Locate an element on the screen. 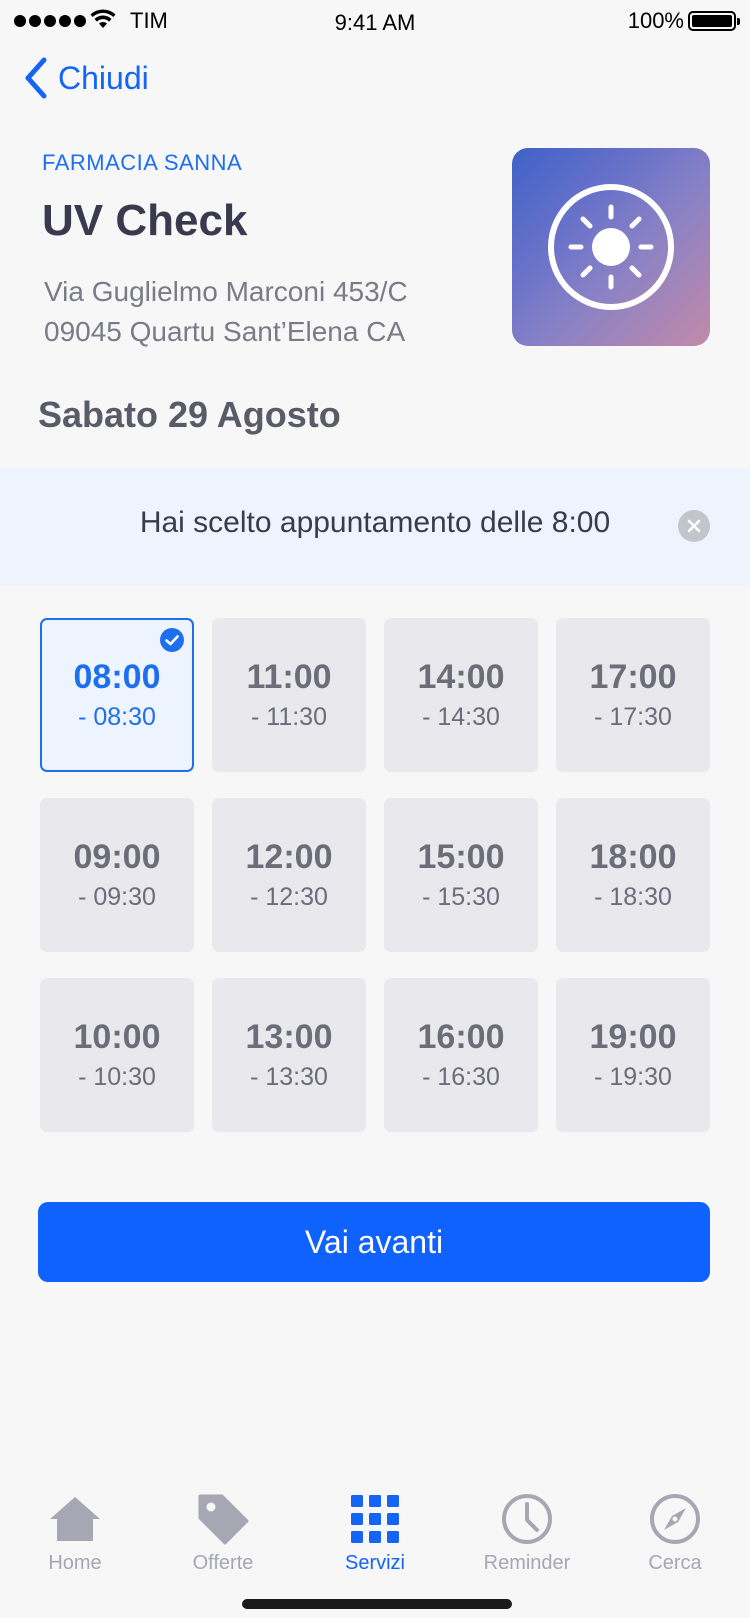  time-slot-start: 12:00 is located at coordinates (289, 857).